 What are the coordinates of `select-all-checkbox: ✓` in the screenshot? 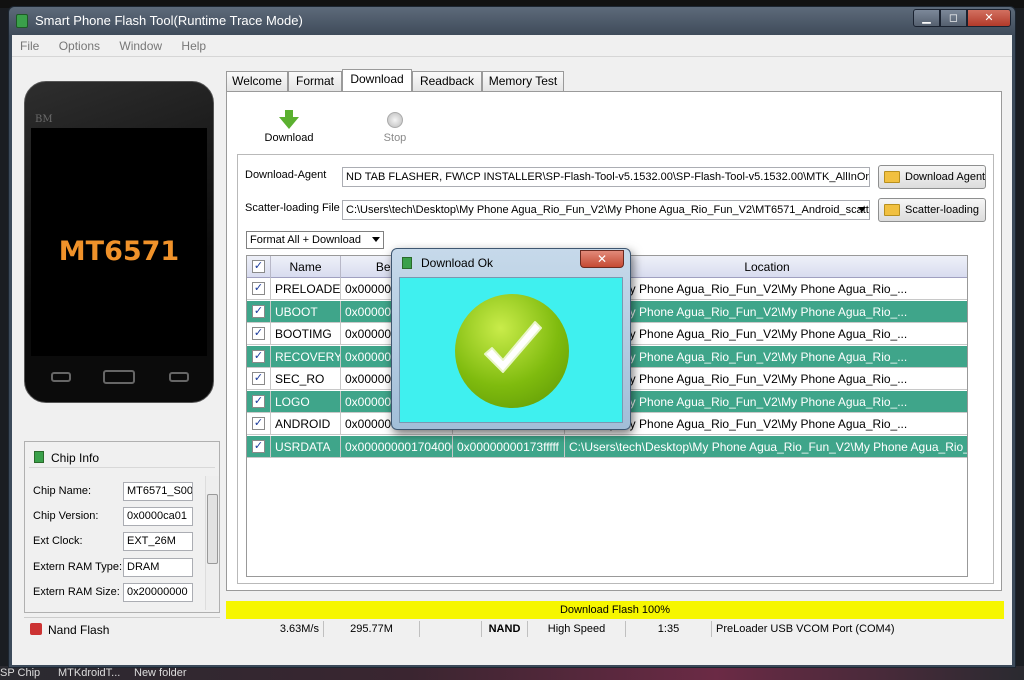 It's located at (258, 266).